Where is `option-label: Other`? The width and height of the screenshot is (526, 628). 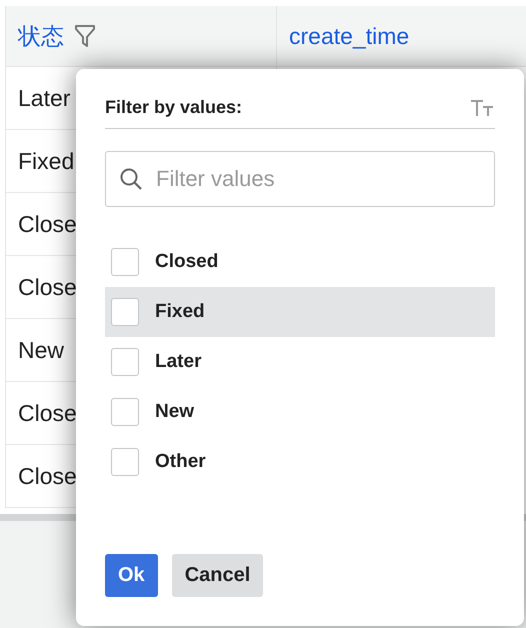
option-label: Other is located at coordinates (180, 462).